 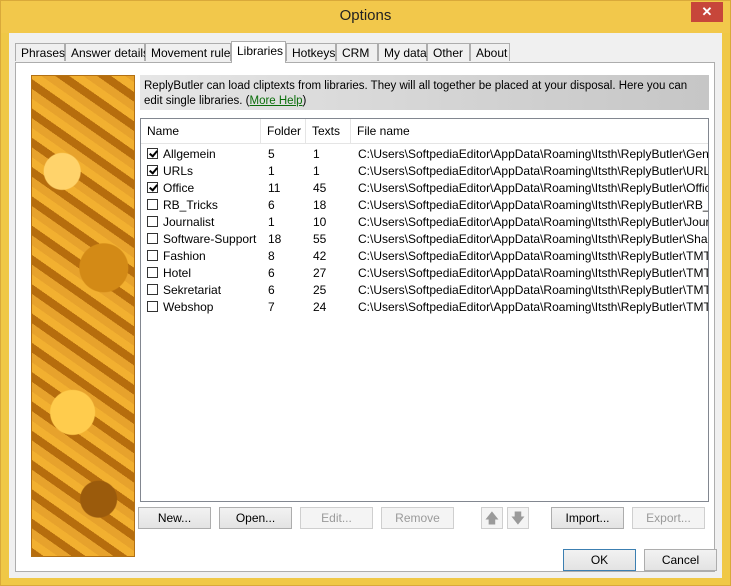 What do you see at coordinates (320, 256) in the screenshot?
I see `row-texts: 42` at bounding box center [320, 256].